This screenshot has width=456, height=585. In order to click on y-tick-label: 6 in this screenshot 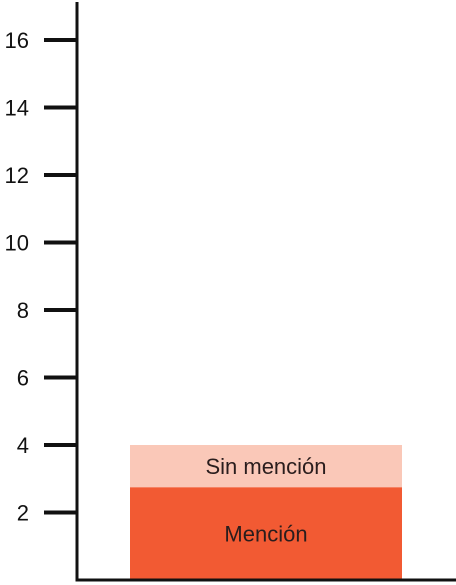, I will do `click(23, 378)`.